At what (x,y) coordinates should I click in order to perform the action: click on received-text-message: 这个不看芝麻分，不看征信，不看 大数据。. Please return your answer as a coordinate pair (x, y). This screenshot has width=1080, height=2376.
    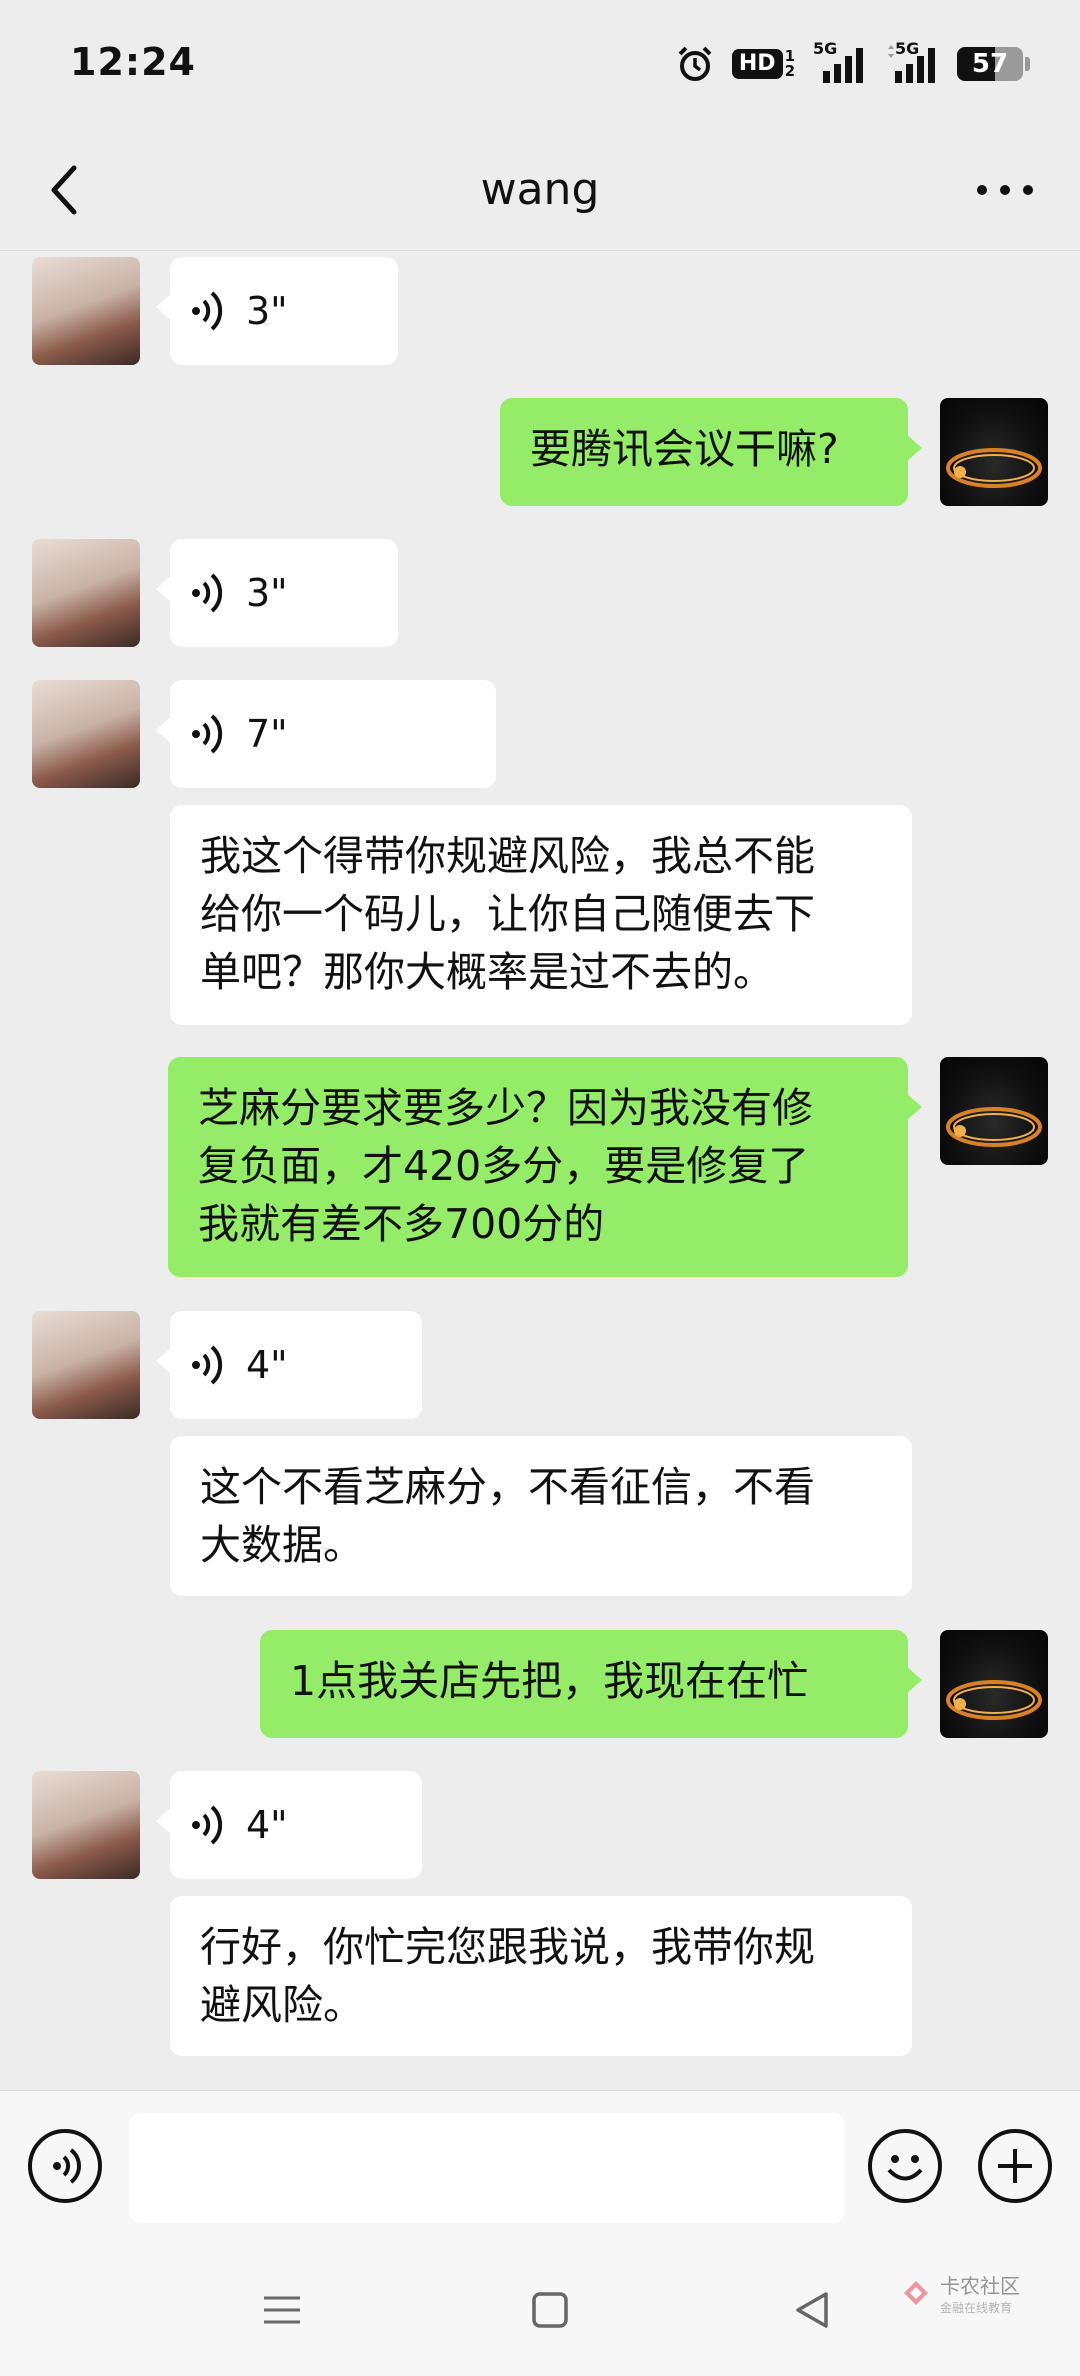
    Looking at the image, I should click on (541, 1516).